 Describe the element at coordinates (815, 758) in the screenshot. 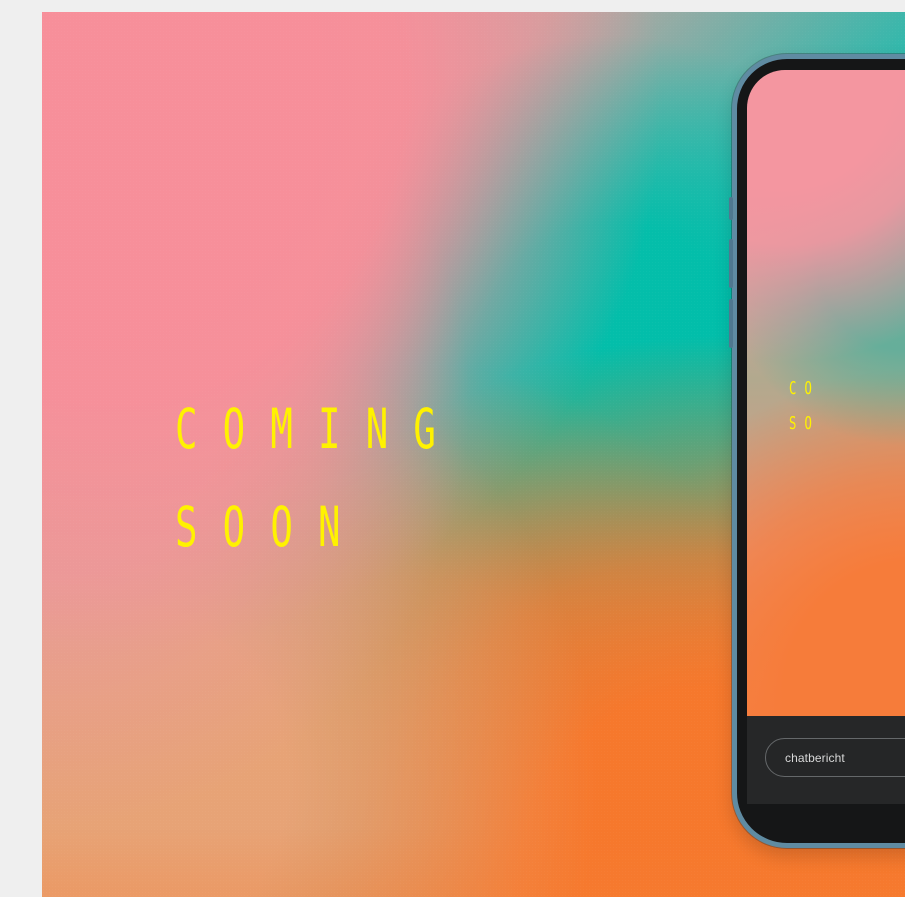

I see `chat-placeholder: chatbericht` at that location.